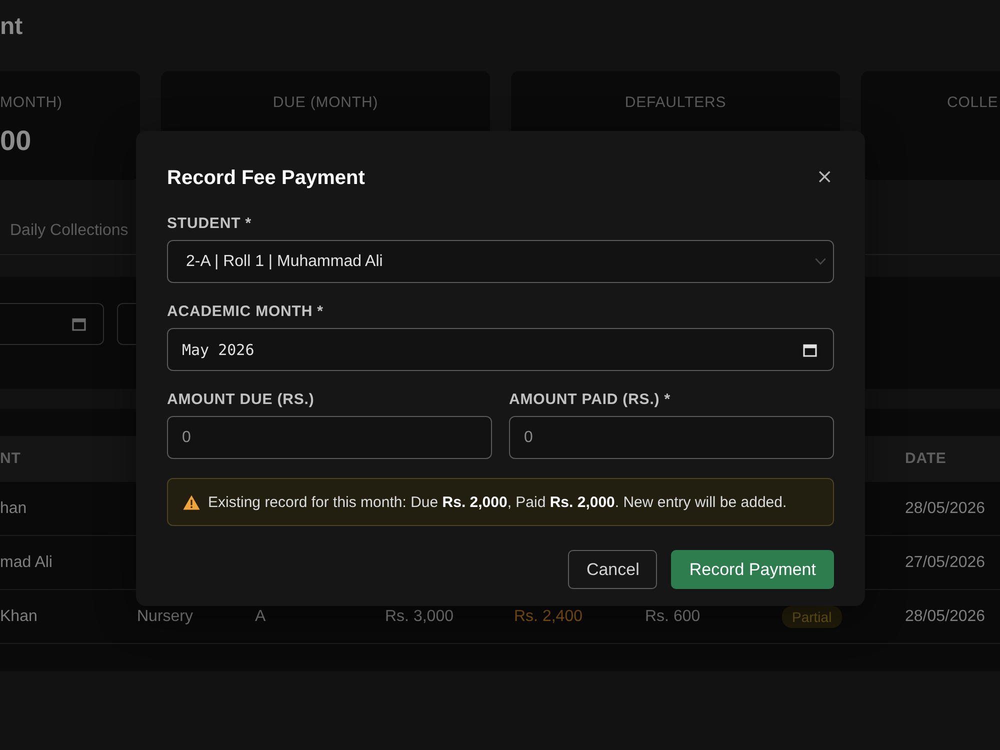  Describe the element at coordinates (26, 562) in the screenshot. I see `table-cell: mad Ali` at that location.